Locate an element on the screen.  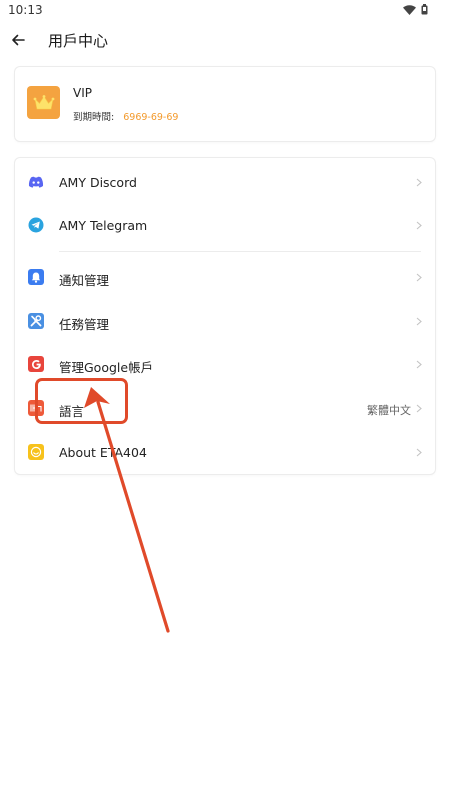
telegram-icon is located at coordinates (36, 225).